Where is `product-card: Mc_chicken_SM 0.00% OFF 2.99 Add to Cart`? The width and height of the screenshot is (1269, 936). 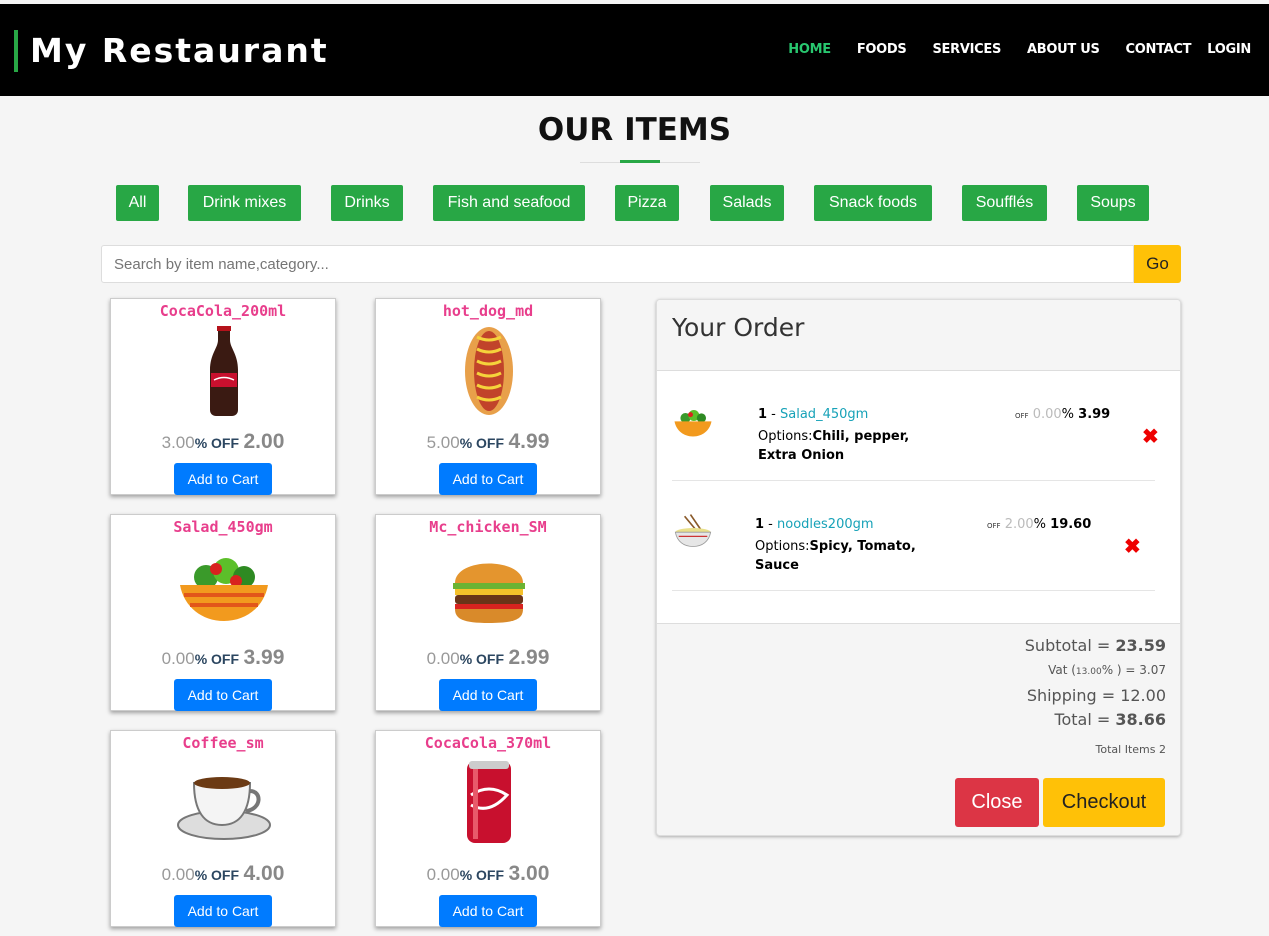 product-card: Mc_chicken_SM 0.00% OFF 2.99 Add to Cart is located at coordinates (488, 612).